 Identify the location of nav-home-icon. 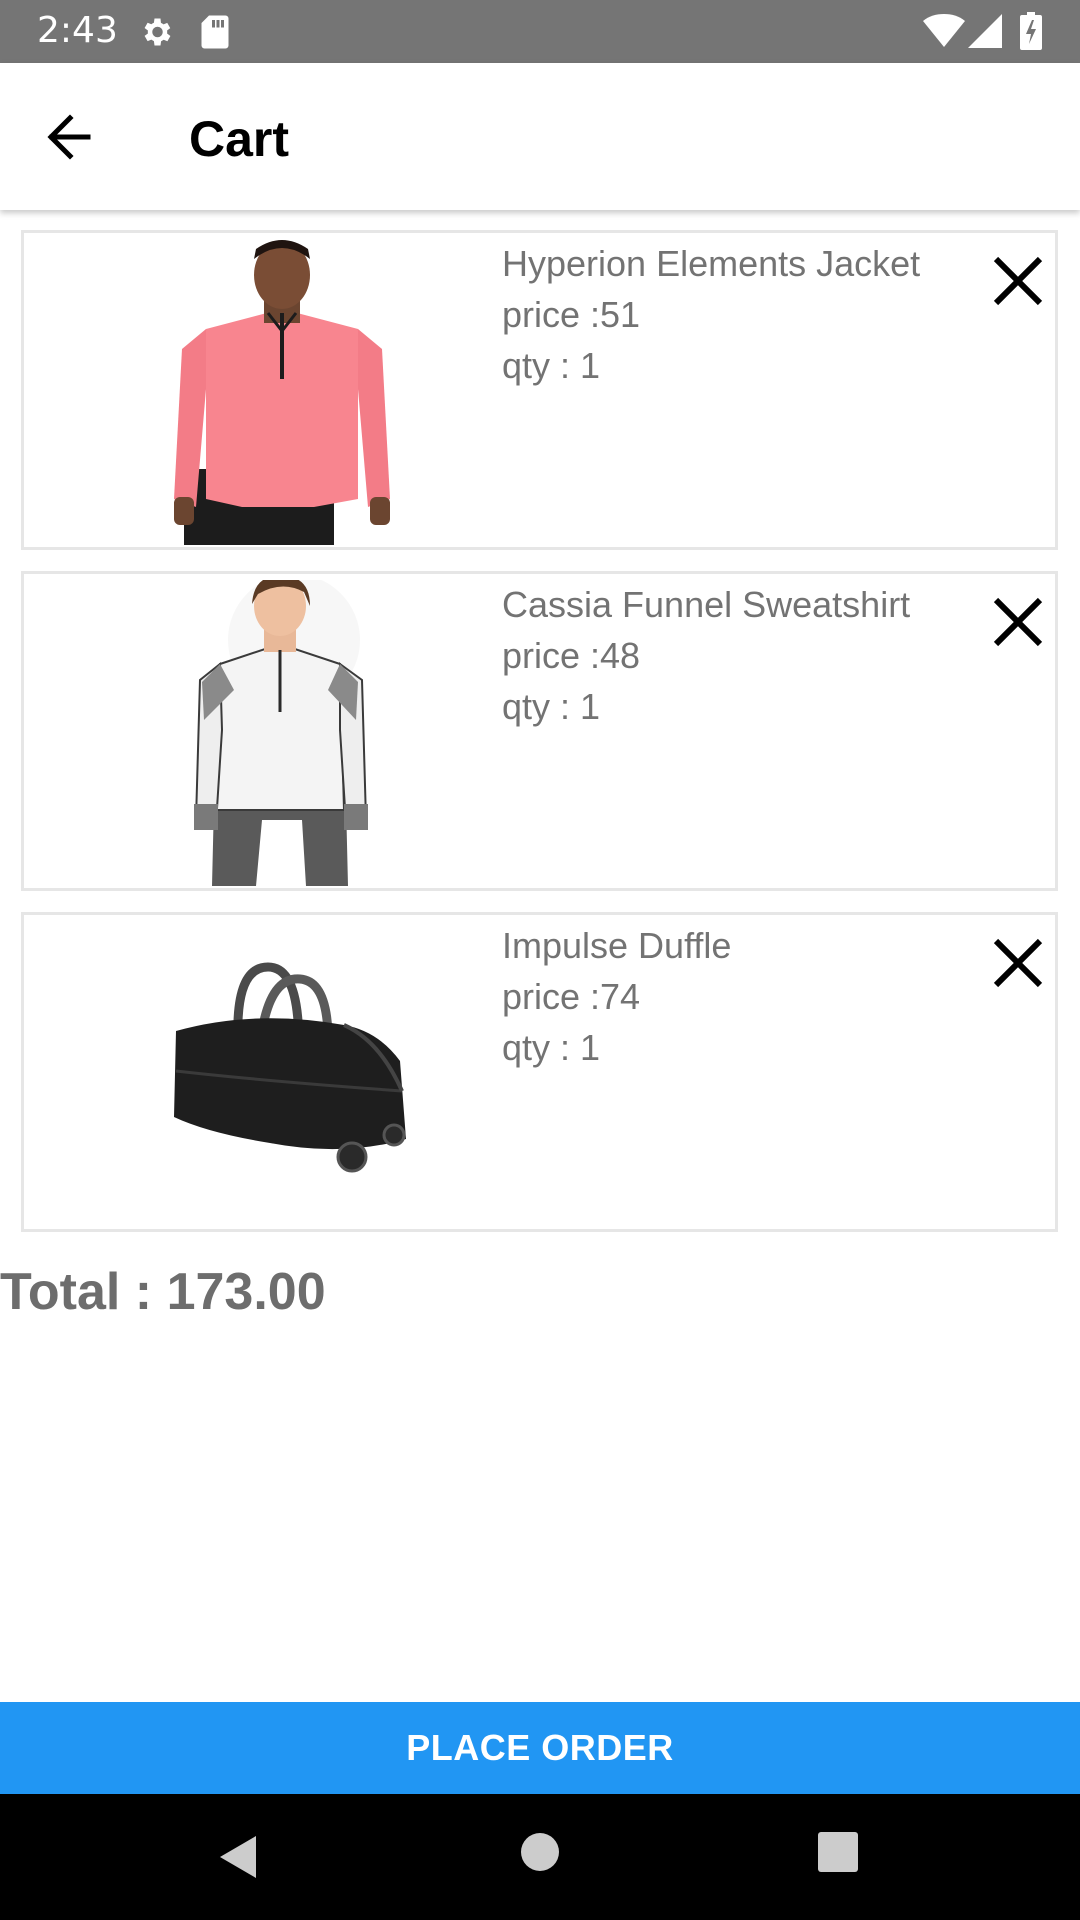
(540, 1852).